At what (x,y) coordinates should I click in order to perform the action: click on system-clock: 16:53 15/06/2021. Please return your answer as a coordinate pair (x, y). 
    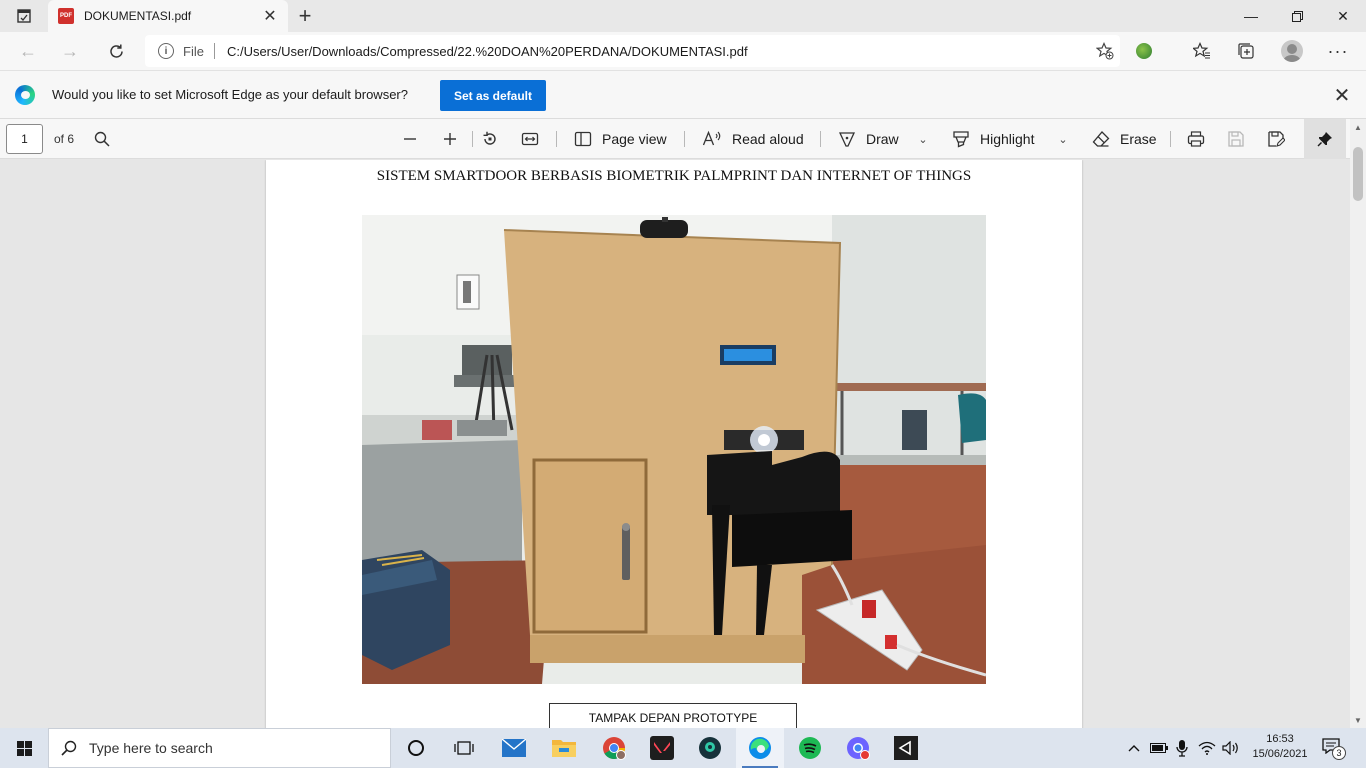
    Looking at the image, I should click on (1280, 747).